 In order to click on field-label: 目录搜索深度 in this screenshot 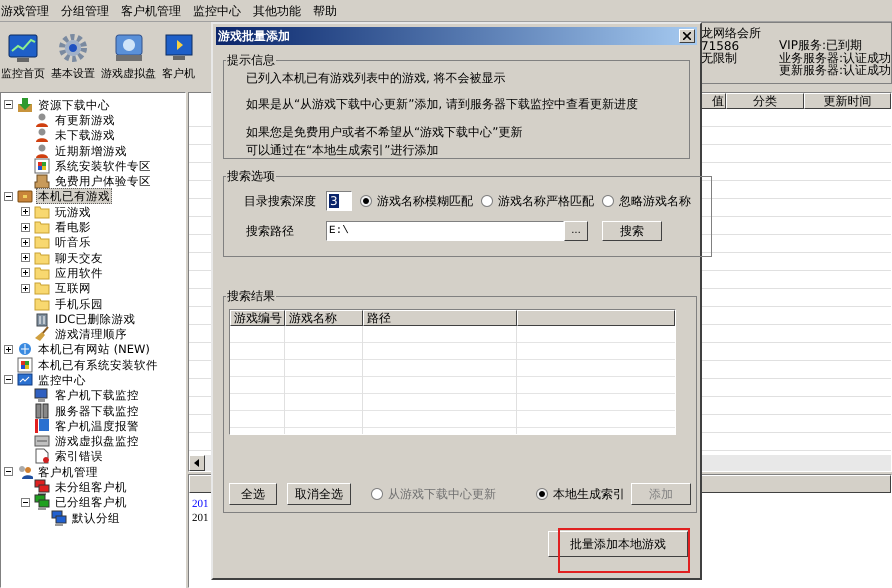, I will do `click(280, 201)`.